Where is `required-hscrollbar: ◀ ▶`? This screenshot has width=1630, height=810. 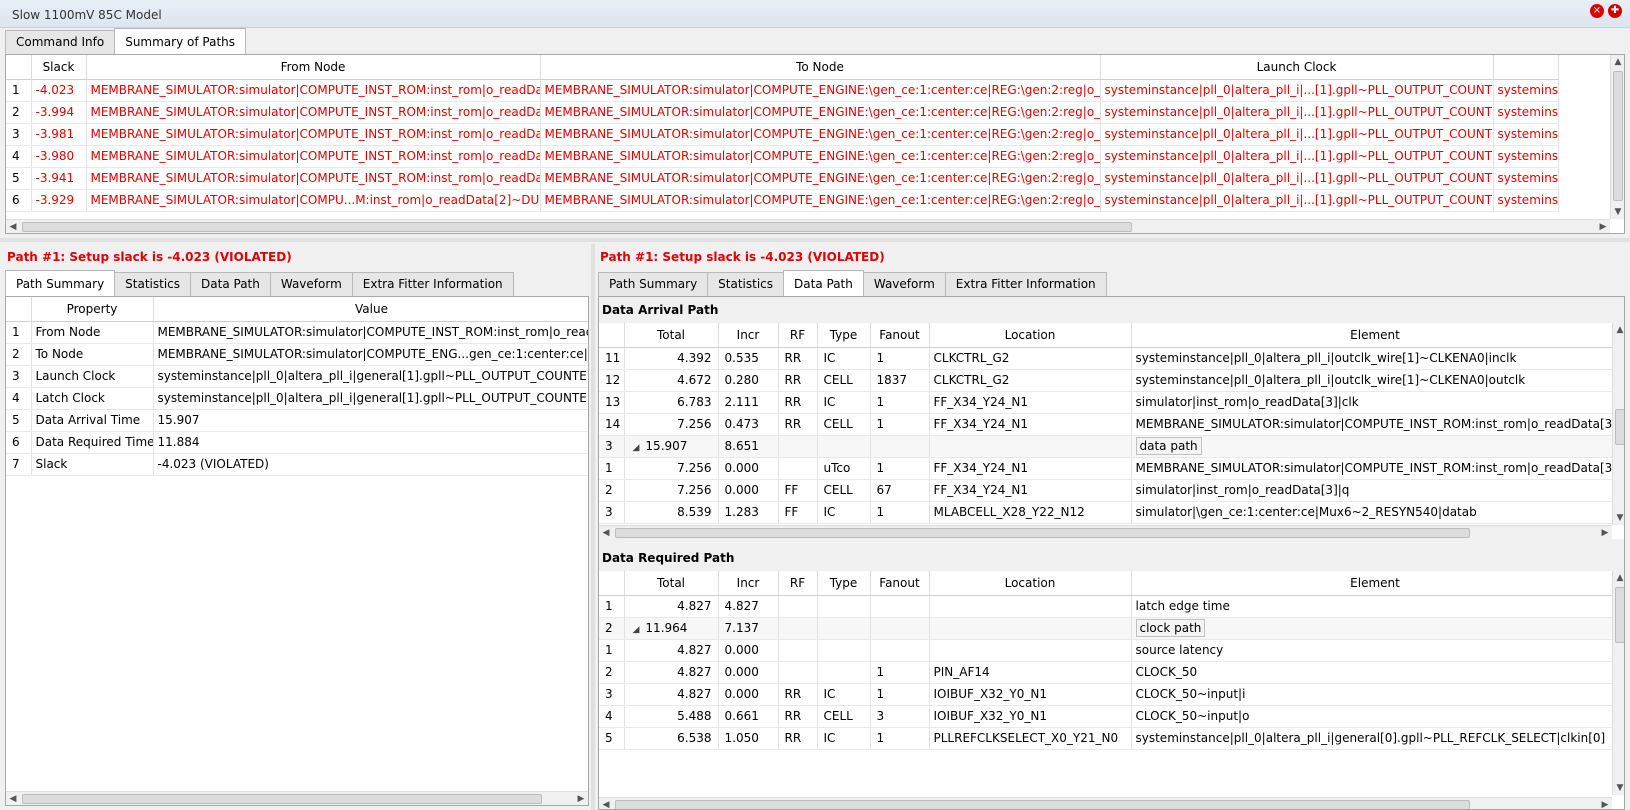
required-hscrollbar: ◀ ▶ is located at coordinates (1105, 803).